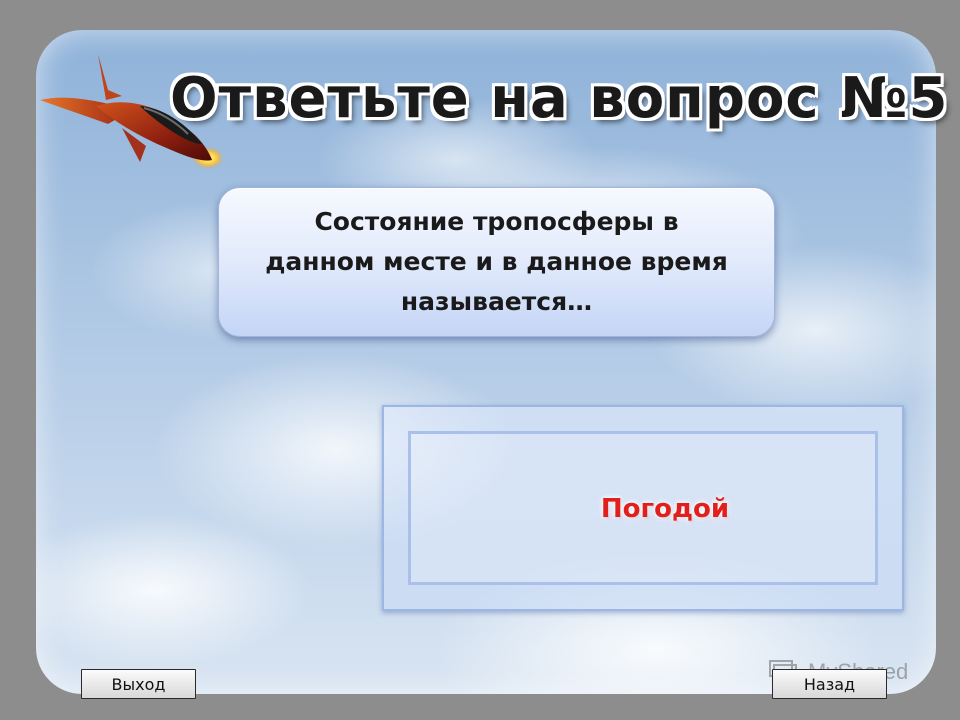 This screenshot has width=960, height=720. What do you see at coordinates (829, 684) in the screenshot?
I see `back-button: Назад` at bounding box center [829, 684].